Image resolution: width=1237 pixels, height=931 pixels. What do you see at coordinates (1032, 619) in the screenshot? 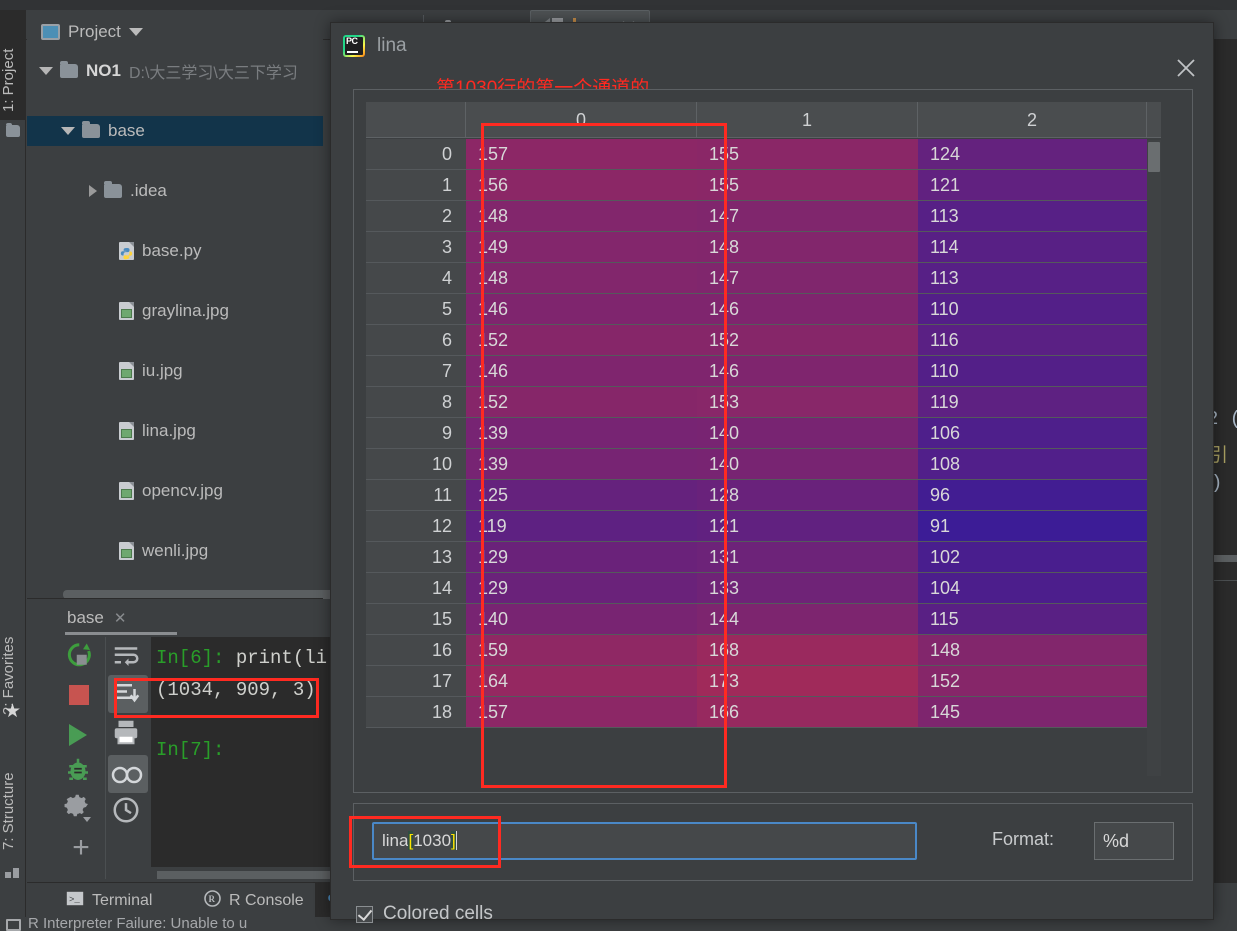
I see `table-cell: 115` at bounding box center [1032, 619].